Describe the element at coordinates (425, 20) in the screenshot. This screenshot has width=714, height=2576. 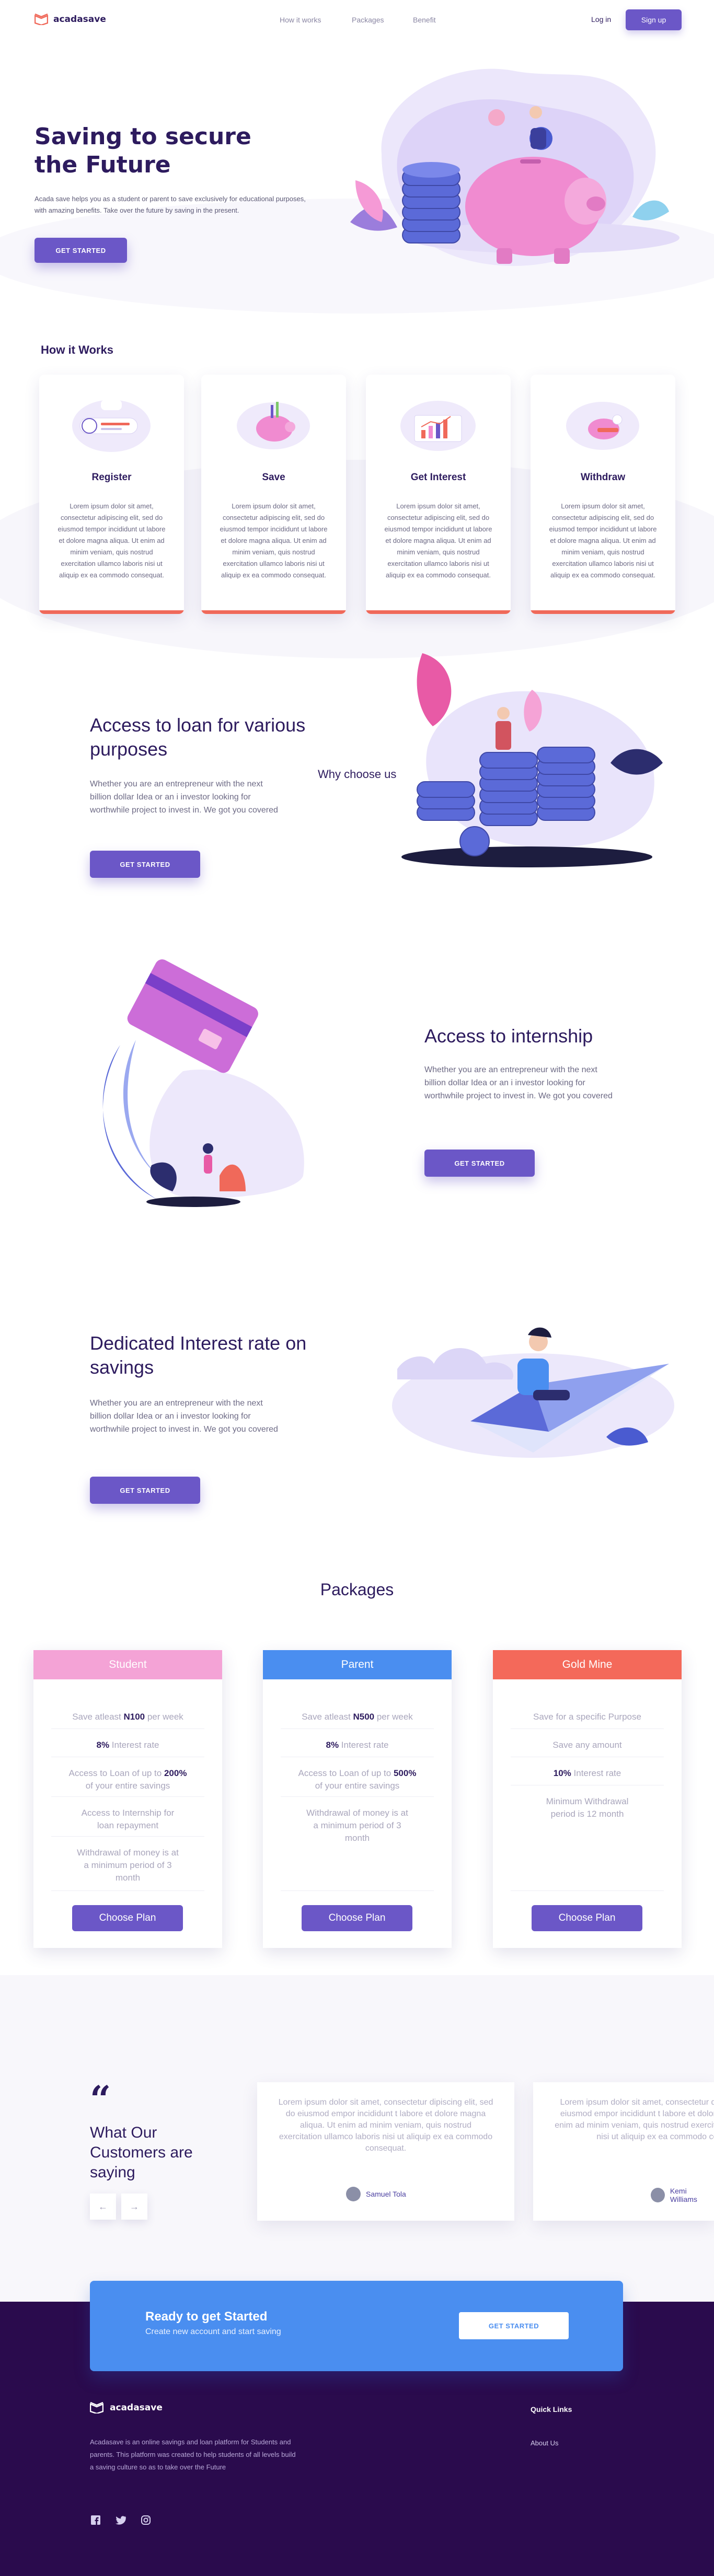
I see `nav-benefit: Benefit` at that location.